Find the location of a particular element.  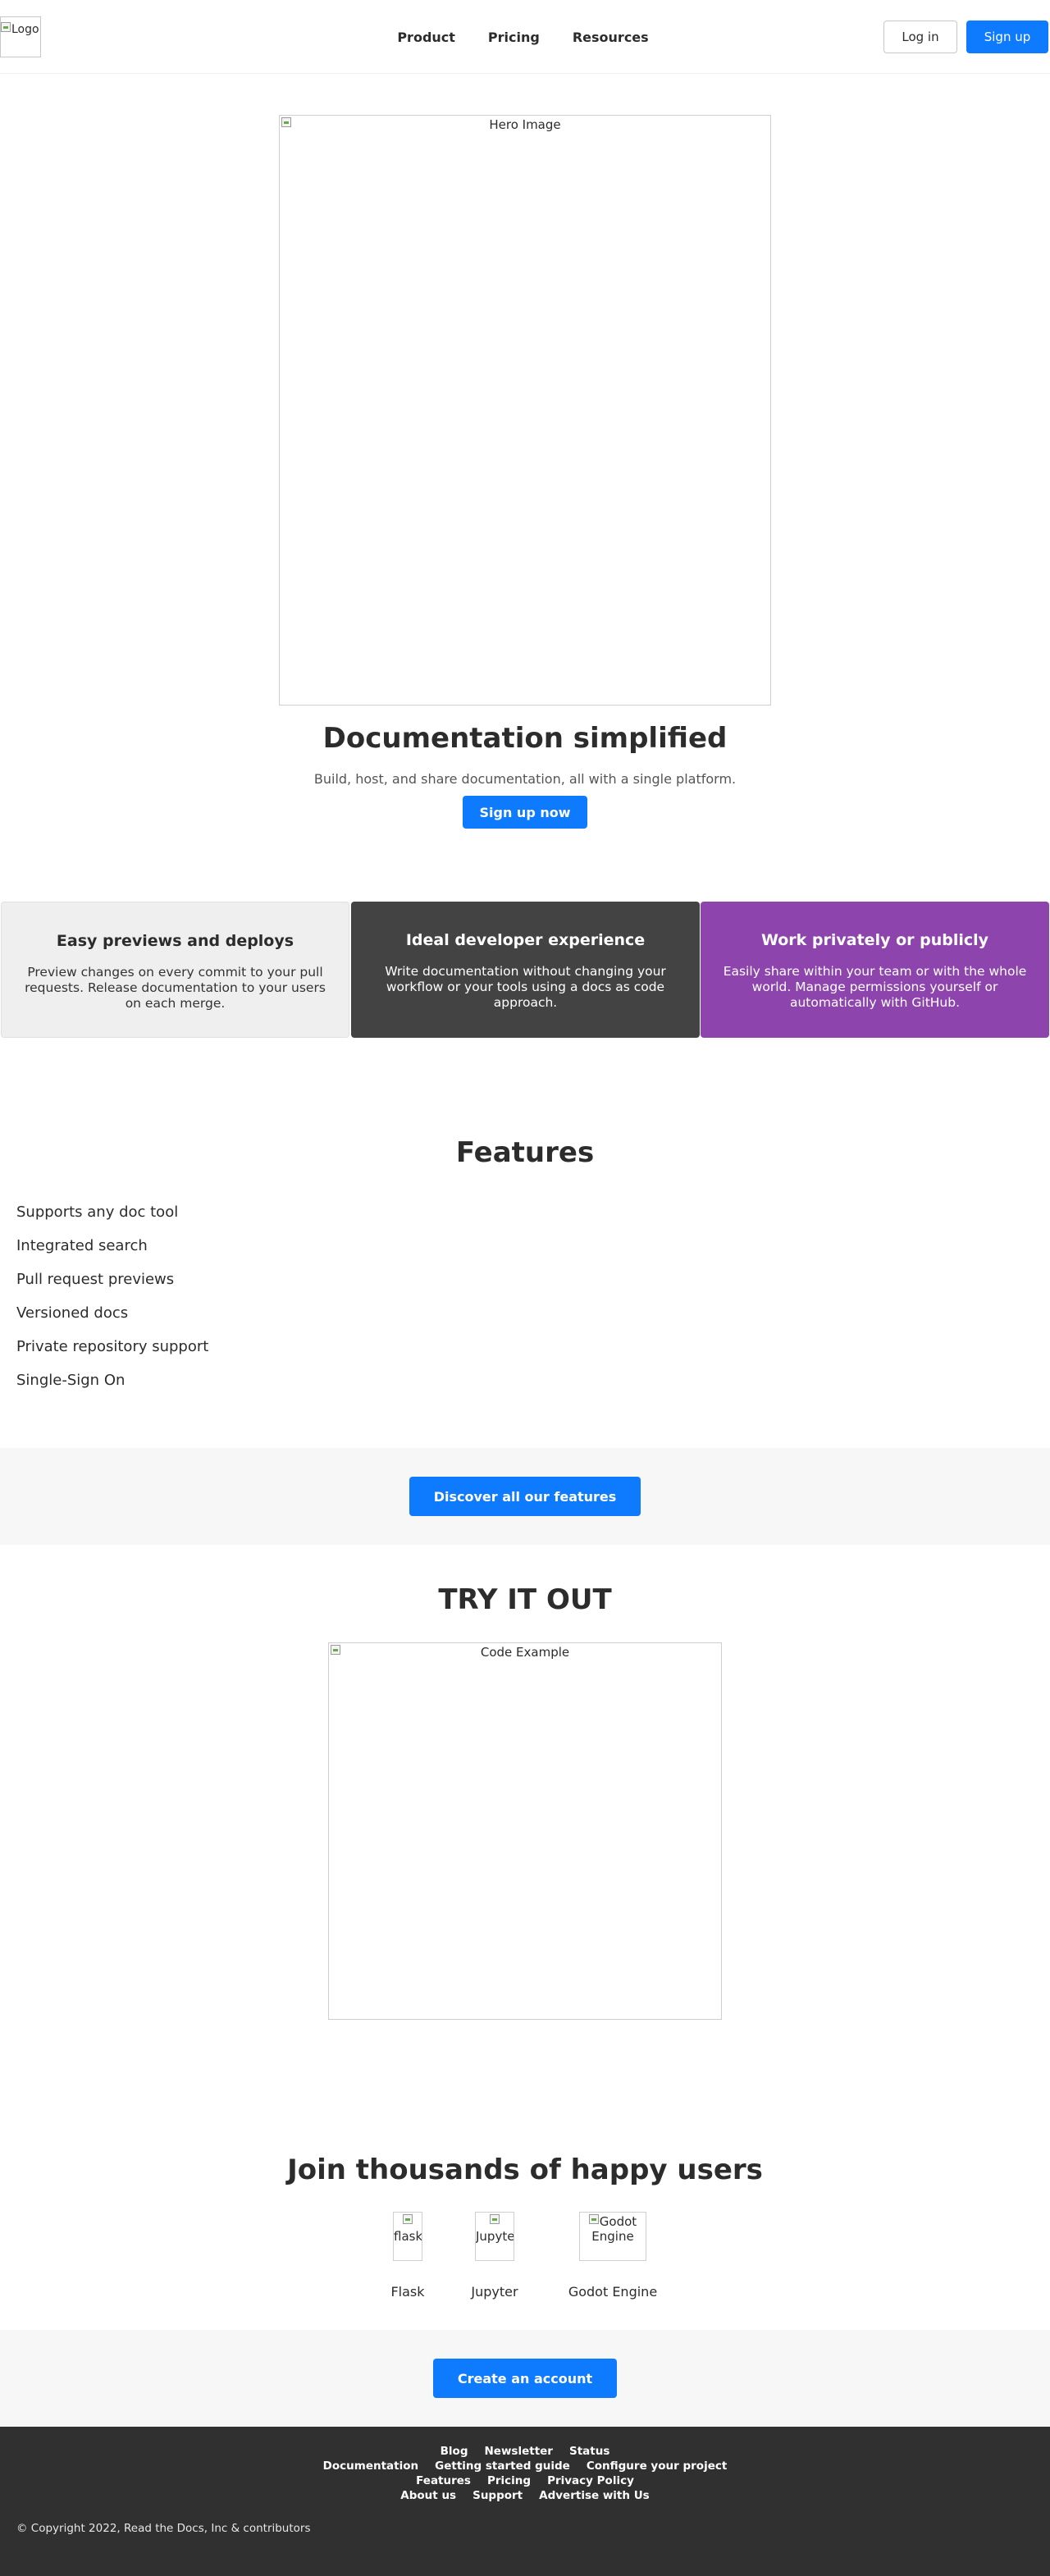

users-title: Join thousands of happy users is located at coordinates (525, 2170).